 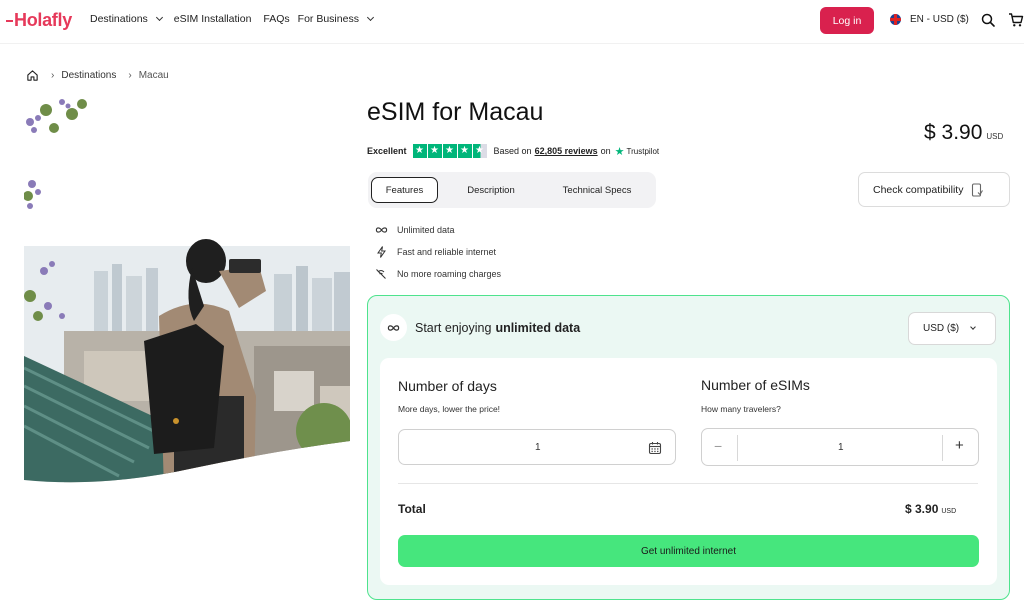 I want to click on product-tabs: Features Description Technical Specs, so click(x=512, y=190).